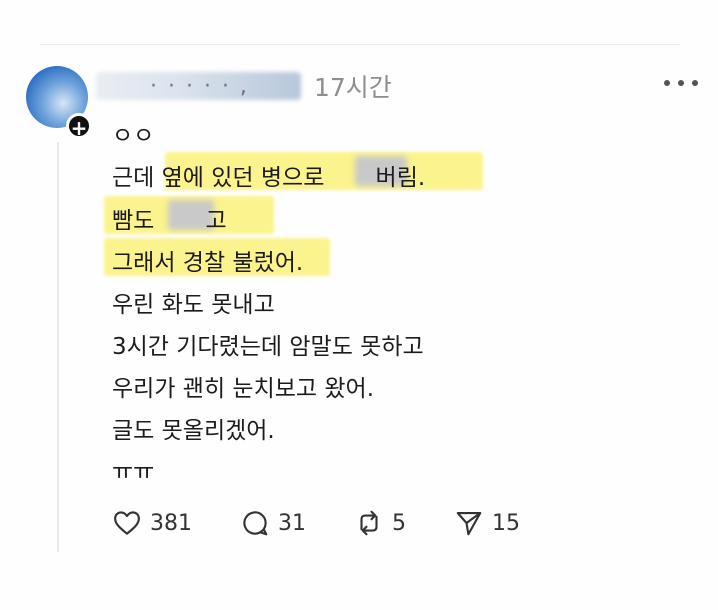 This screenshot has height=610, width=718. I want to click on share-icon, so click(469, 523).